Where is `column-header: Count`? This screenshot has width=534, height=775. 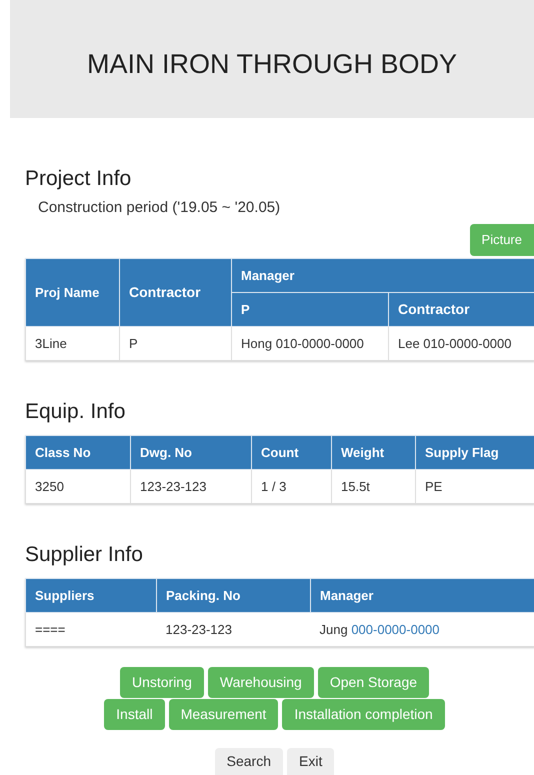
column-header: Count is located at coordinates (292, 453).